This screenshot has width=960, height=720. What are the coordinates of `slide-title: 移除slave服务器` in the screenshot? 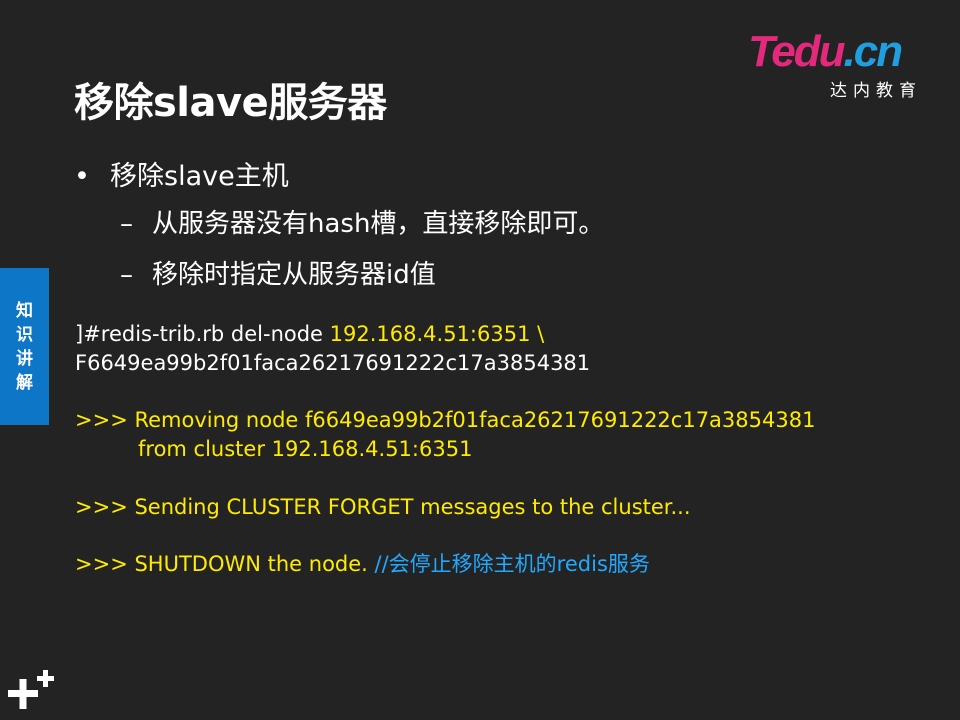 It's located at (230, 103).